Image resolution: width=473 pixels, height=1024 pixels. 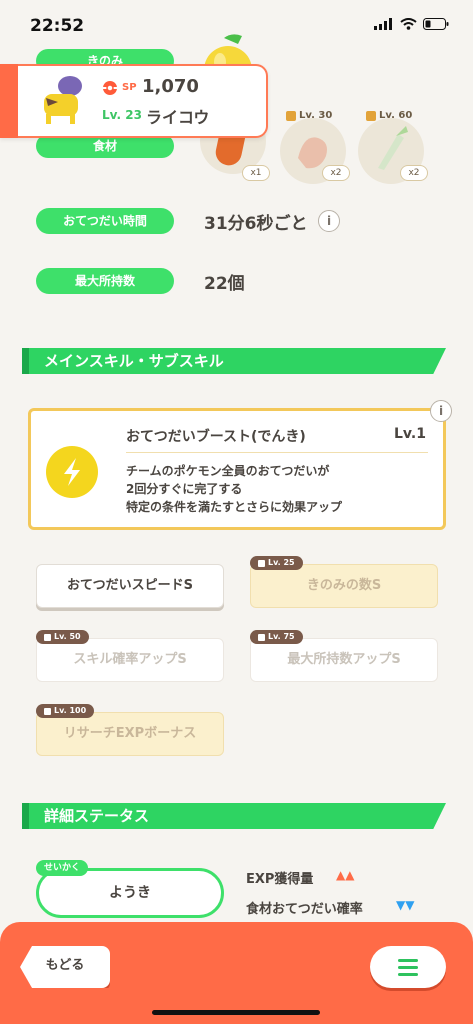 I want to click on wifi-icon, so click(x=408, y=24).